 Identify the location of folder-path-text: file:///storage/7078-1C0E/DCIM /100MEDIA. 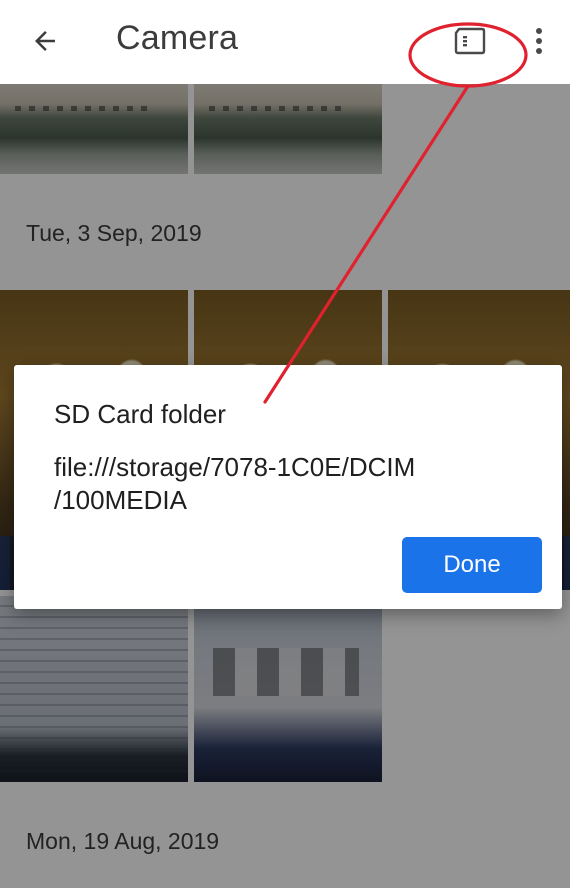
(235, 483).